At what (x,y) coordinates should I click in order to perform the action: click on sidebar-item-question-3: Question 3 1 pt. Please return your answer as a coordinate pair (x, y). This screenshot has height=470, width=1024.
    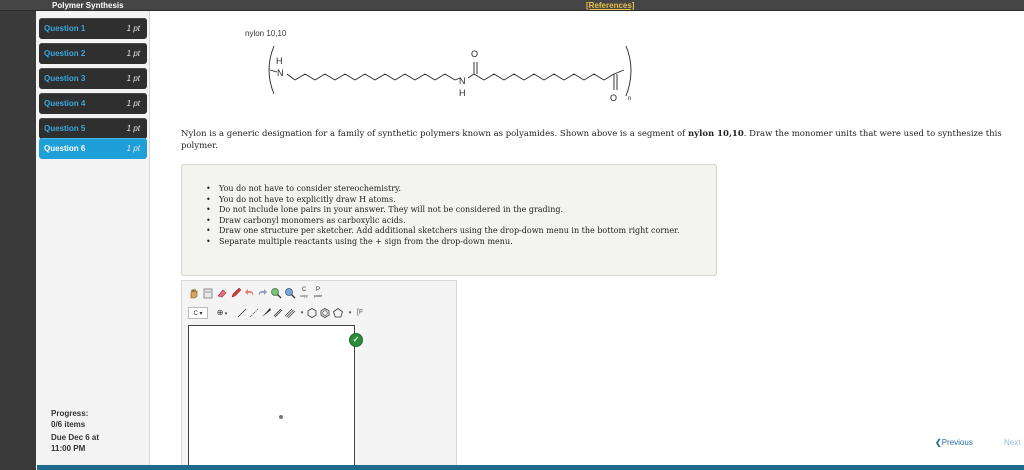
    Looking at the image, I should click on (93, 78).